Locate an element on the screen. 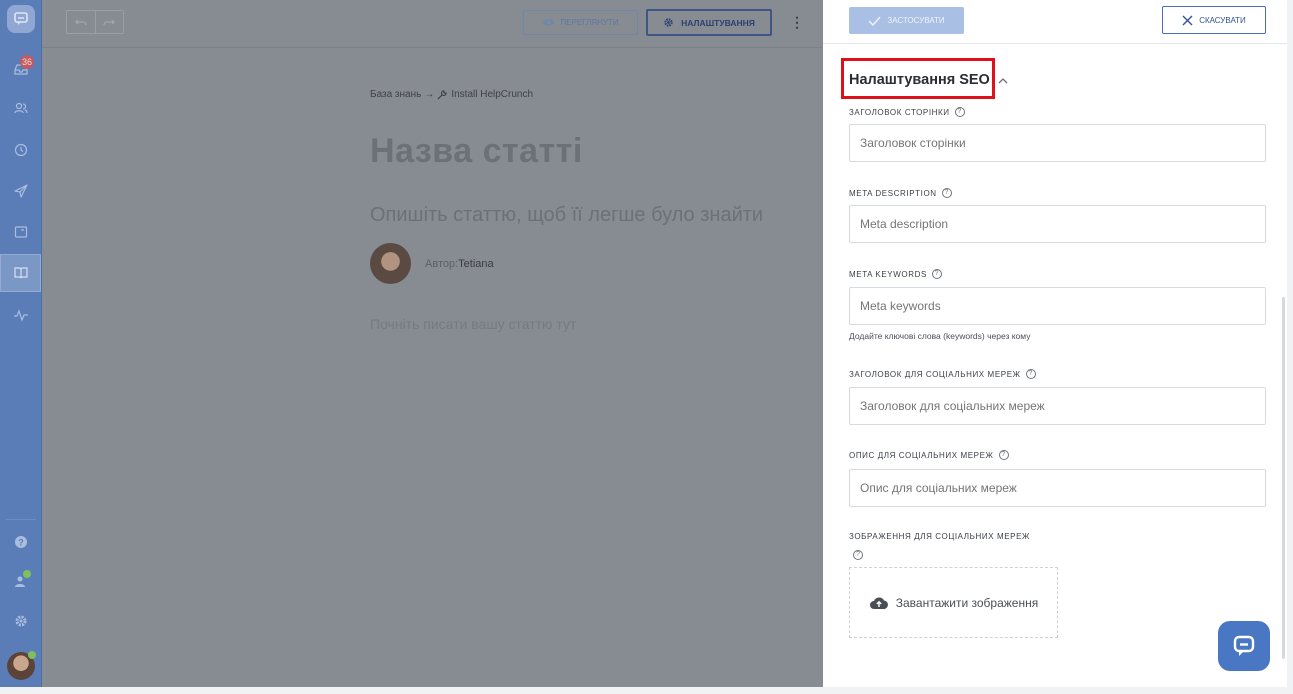 The image size is (1293, 694). sidebar-item-help: ? is located at coordinates (20, 542).